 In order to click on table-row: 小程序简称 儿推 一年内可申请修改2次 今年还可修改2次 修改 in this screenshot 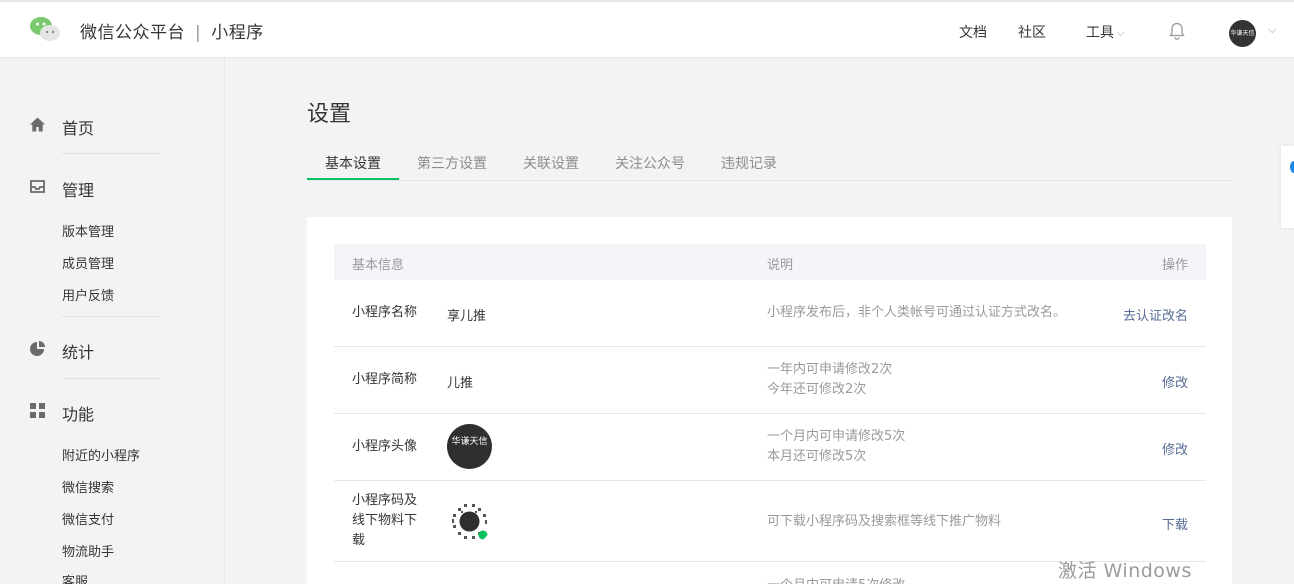, I will do `click(770, 380)`.